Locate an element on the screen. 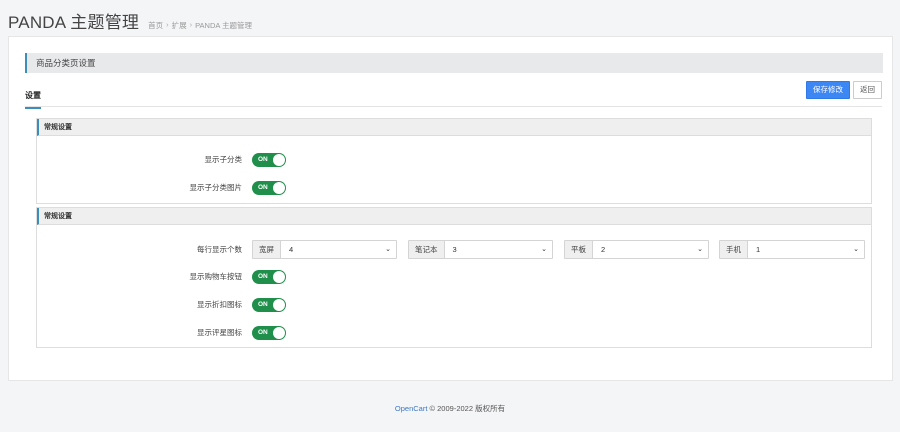 The height and width of the screenshot is (432, 900). breadcrumb: 首页 › 扩展 › PANDA 主题管理 is located at coordinates (200, 25).